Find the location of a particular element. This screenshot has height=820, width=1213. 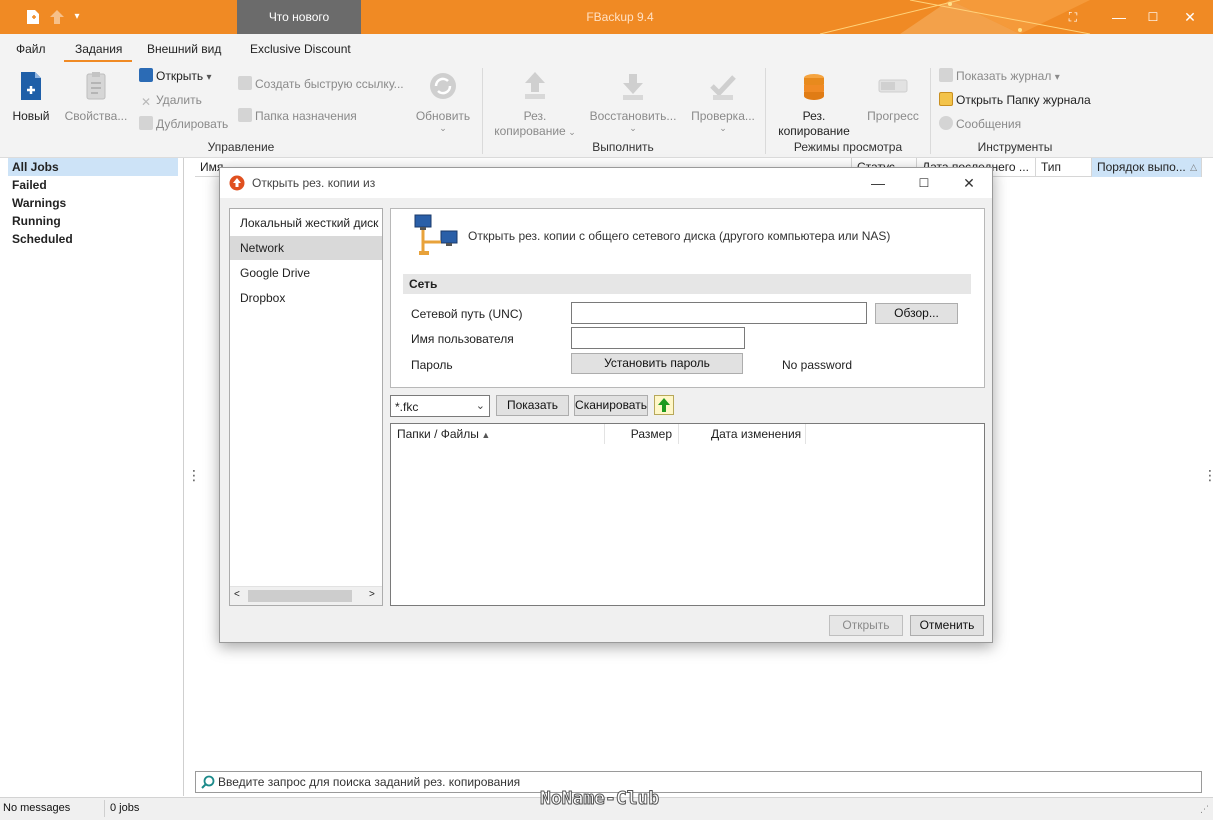

new-file-icon is located at coordinates (33, 17).